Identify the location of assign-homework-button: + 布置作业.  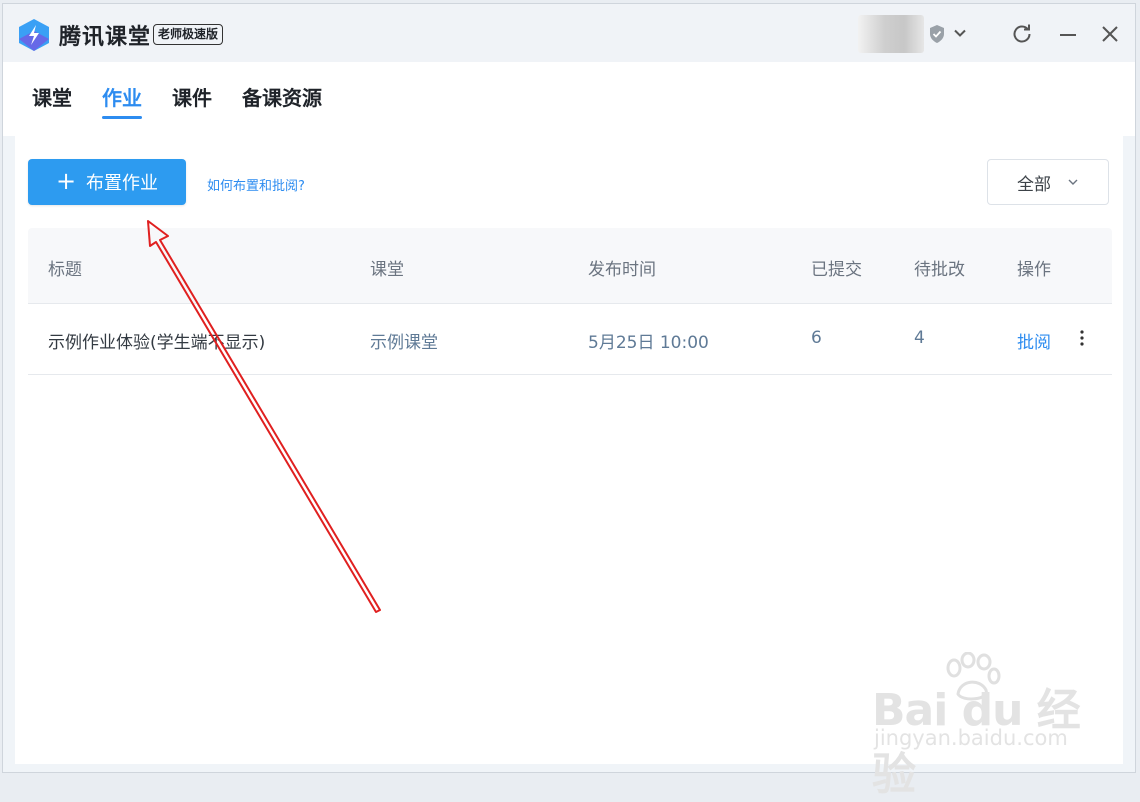
(107, 182).